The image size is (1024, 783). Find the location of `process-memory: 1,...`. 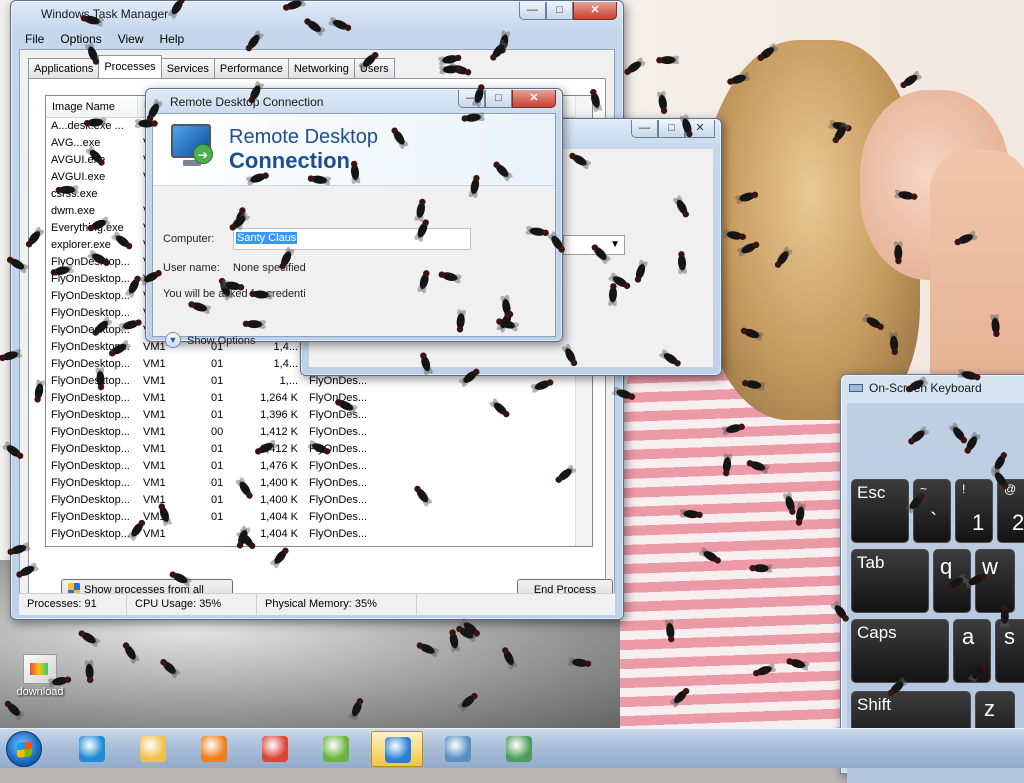

process-memory: 1,... is located at coordinates (288, 381).